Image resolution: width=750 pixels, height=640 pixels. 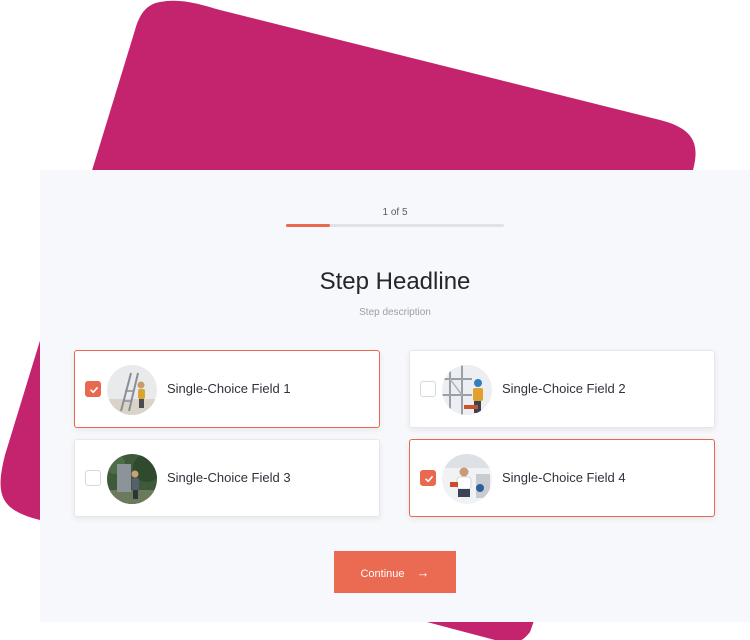 I want to click on step-counter: 1 of 5, so click(x=395, y=212).